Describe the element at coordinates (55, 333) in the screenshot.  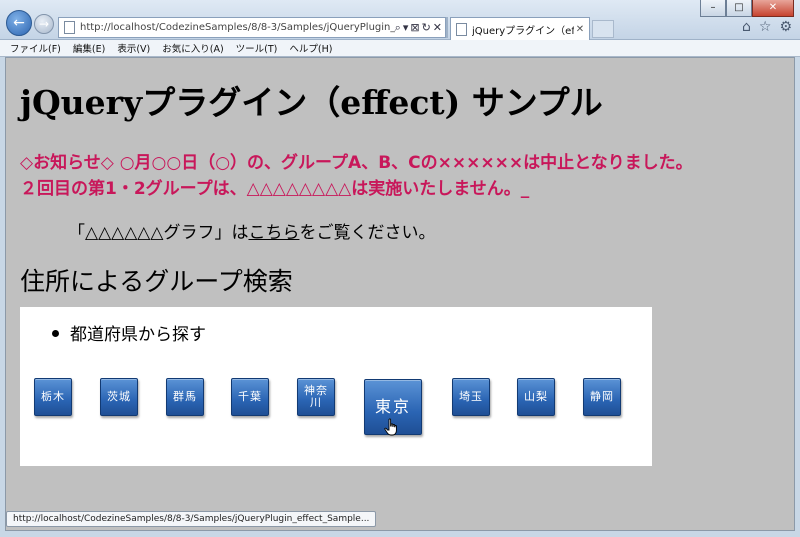
I see `bullet-icon` at that location.